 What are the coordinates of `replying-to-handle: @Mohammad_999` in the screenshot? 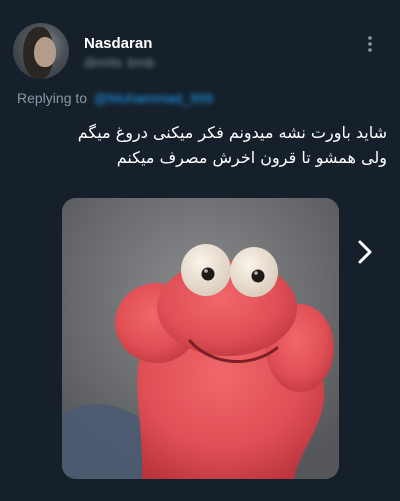 It's located at (153, 98).